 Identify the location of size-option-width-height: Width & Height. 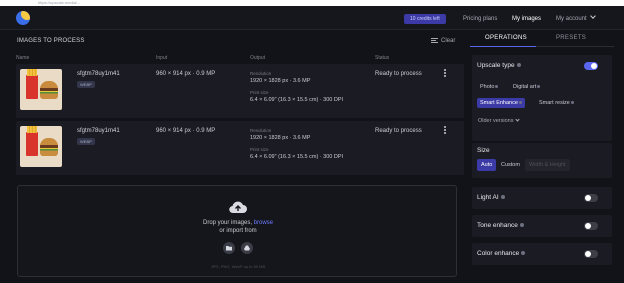
(547, 165).